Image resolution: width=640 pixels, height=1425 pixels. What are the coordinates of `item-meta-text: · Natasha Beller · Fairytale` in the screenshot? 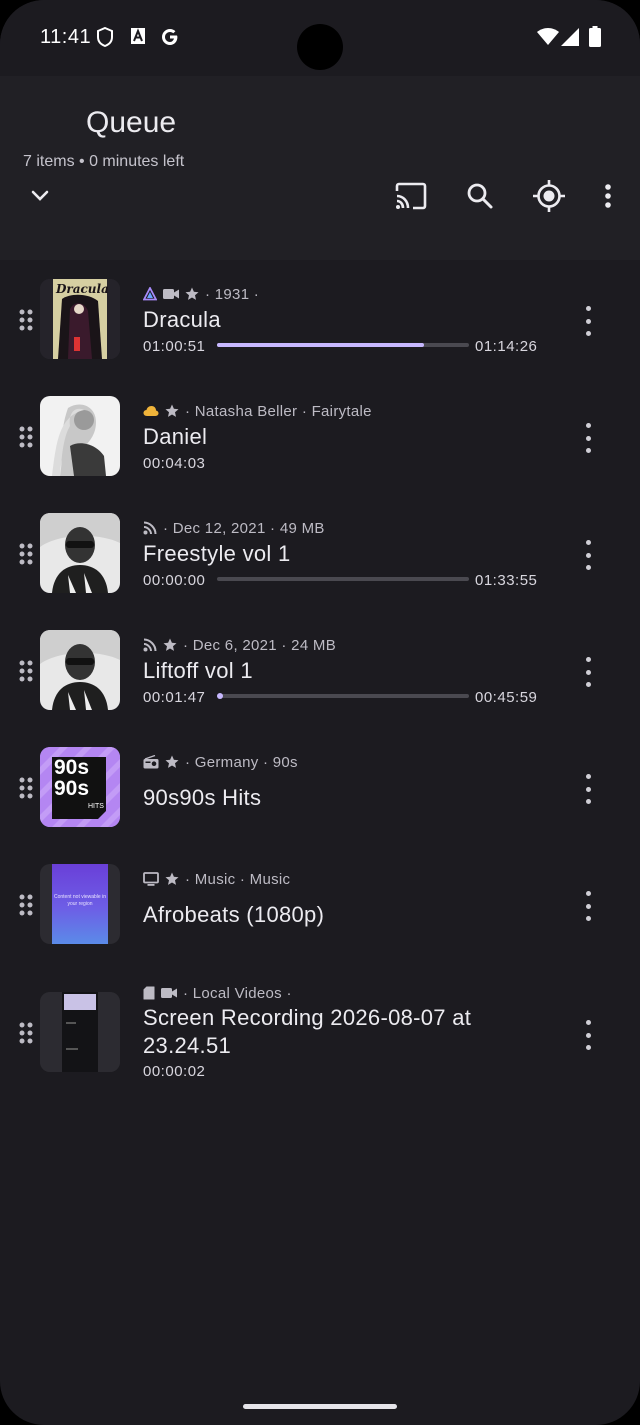 It's located at (278, 411).